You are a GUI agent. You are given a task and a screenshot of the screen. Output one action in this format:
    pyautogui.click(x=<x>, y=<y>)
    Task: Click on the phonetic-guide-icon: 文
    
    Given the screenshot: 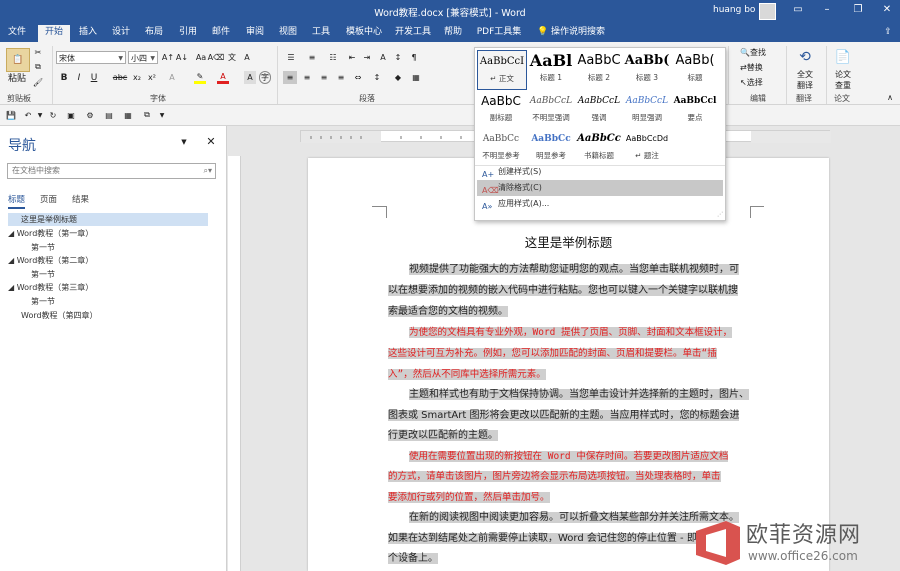 What is the action you would take?
    pyautogui.click(x=232, y=57)
    